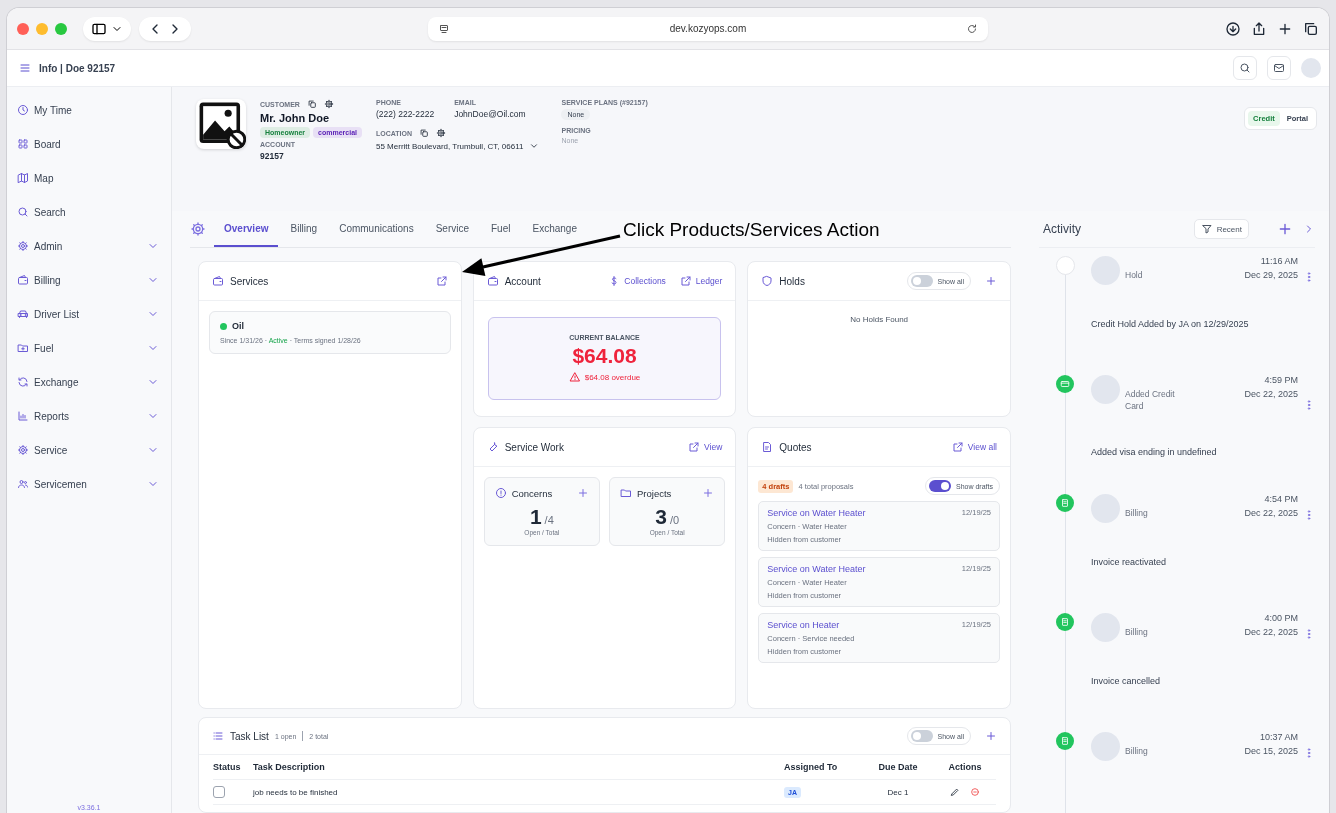 The image size is (1336, 813). What do you see at coordinates (450, 146) in the screenshot?
I see `address-text: 55 Merritt Boulevard, Trumbull, CT, 06611` at bounding box center [450, 146].